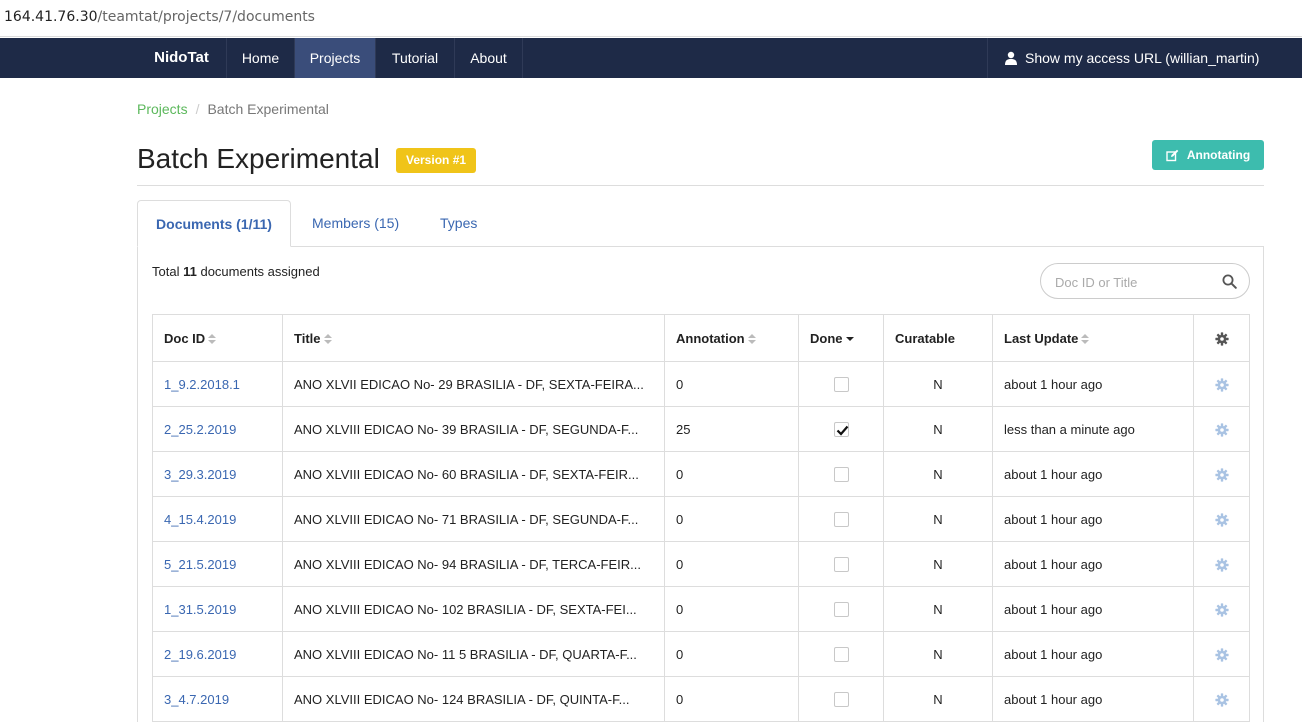 The height and width of the screenshot is (722, 1302). I want to click on nav-tutorial: Tutorial, so click(414, 58).